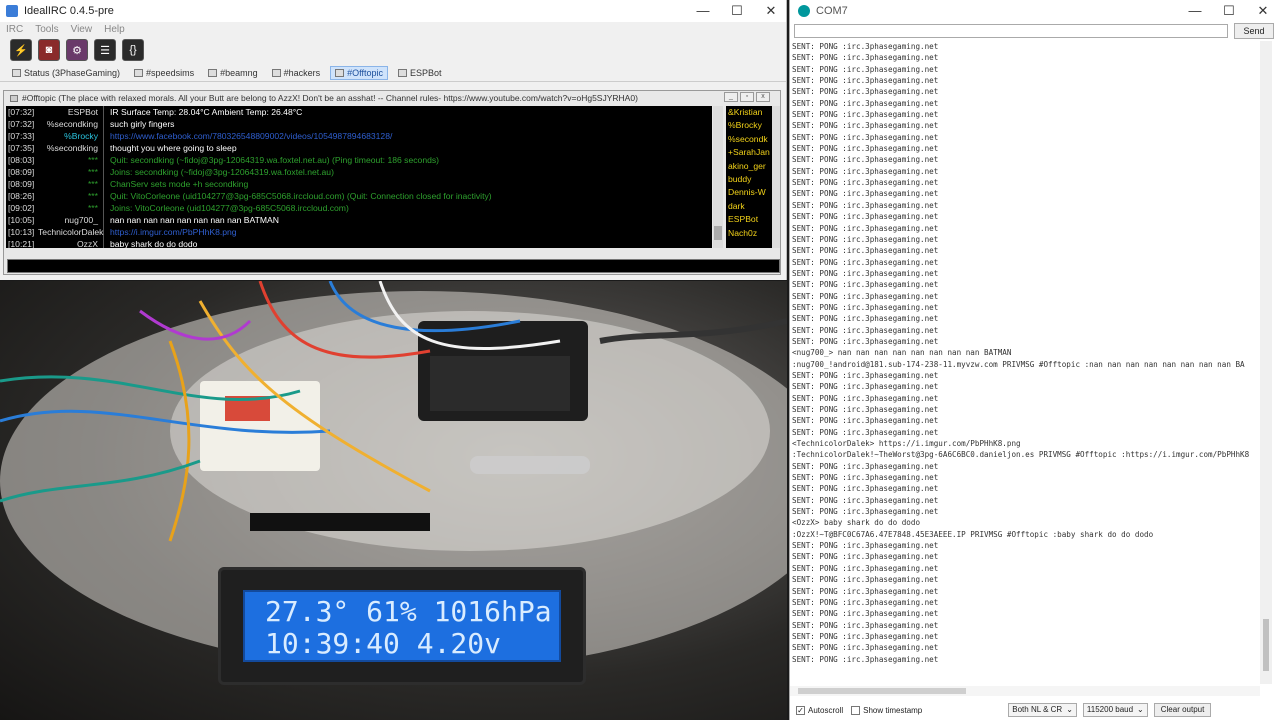 The image size is (1280, 720). I want to click on tab-beamng: #beamng, so click(233, 73).